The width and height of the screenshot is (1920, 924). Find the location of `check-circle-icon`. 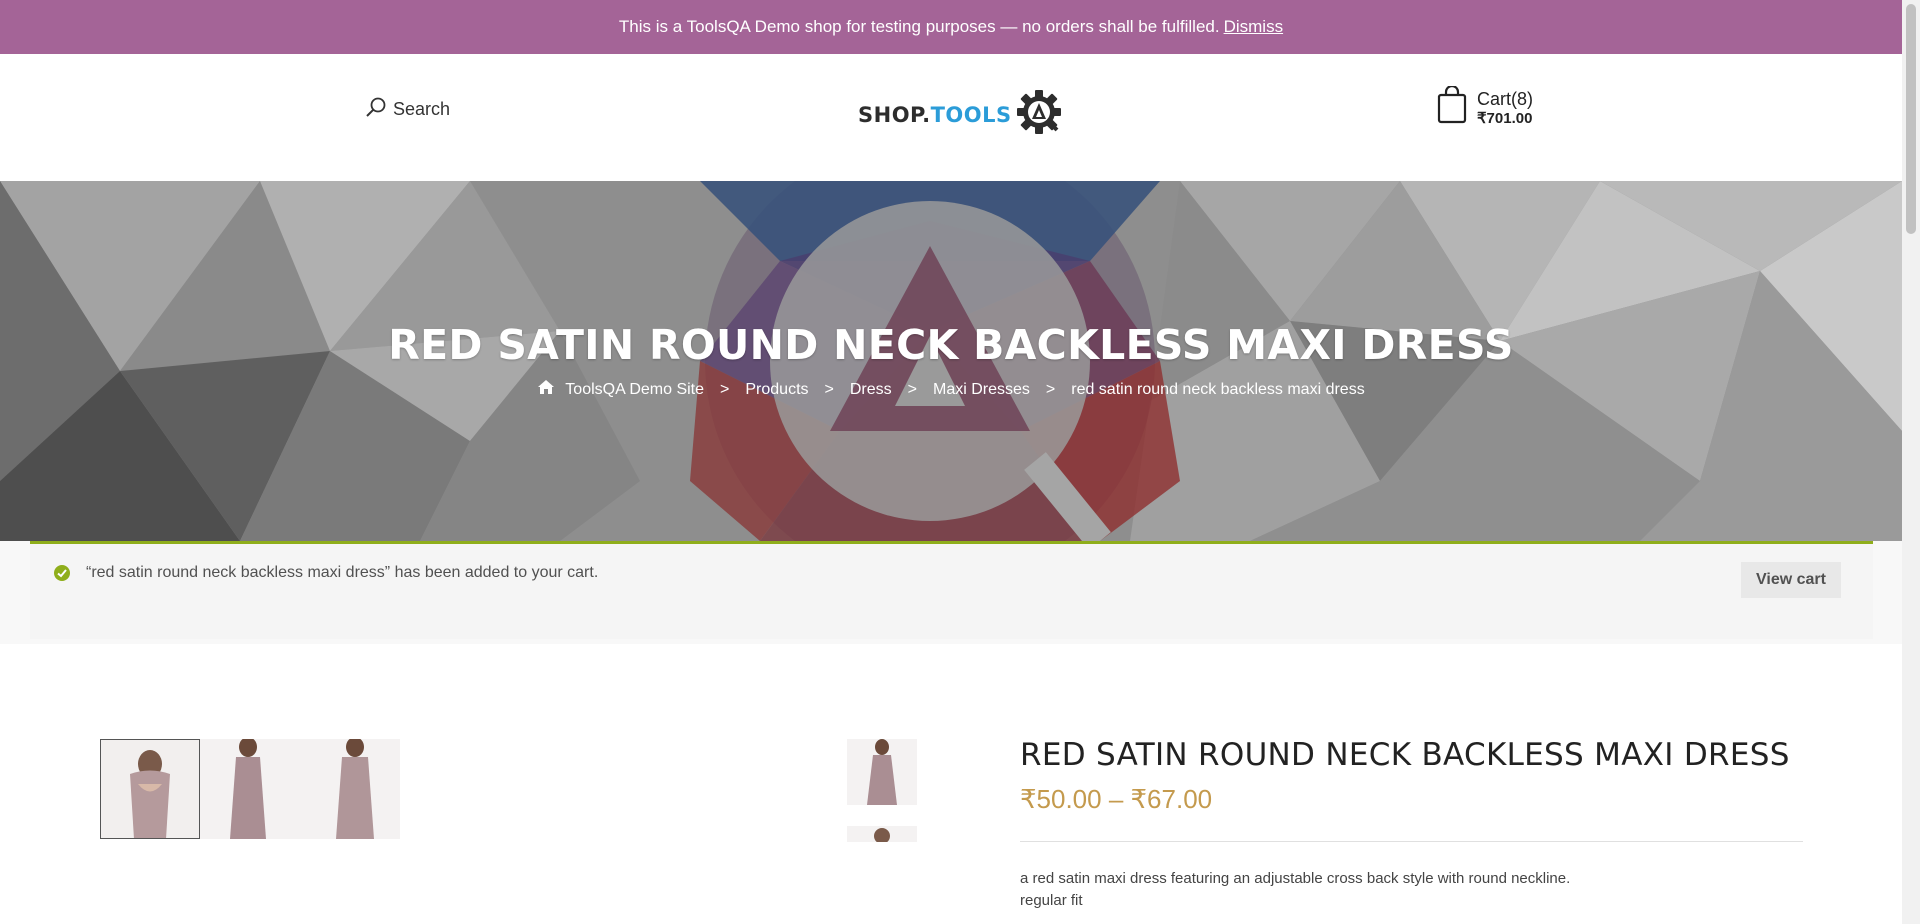

check-circle-icon is located at coordinates (62, 573).